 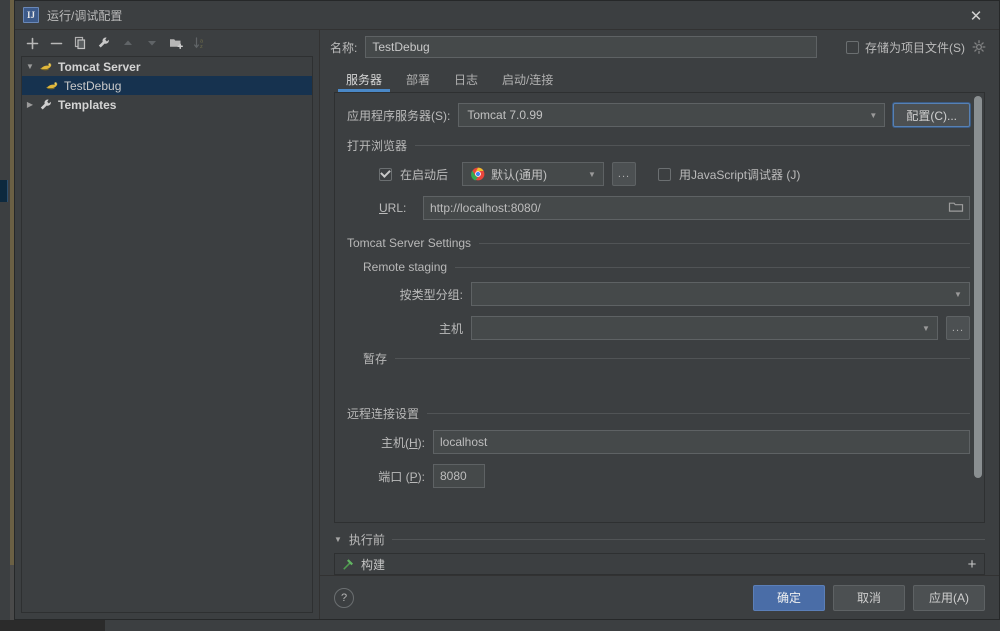 I want to click on apply-button: 应用(A), so click(x=949, y=597).